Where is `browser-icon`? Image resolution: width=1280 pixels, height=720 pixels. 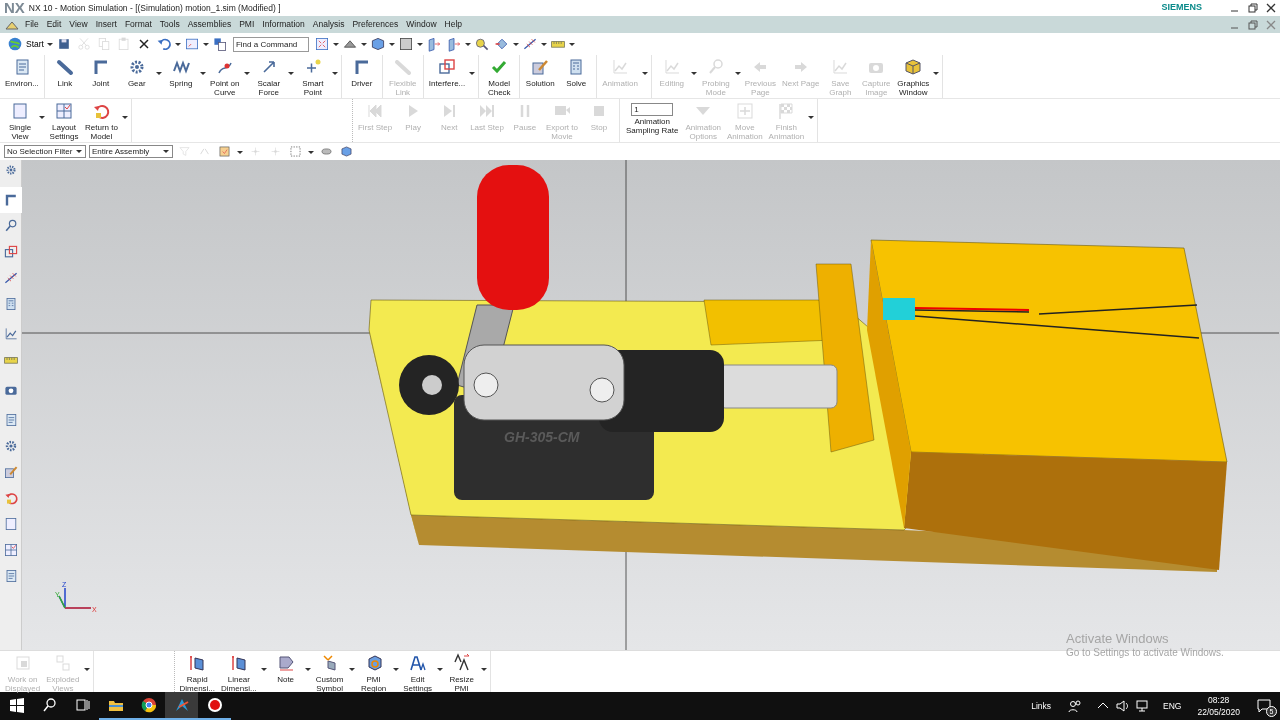 browser-icon is located at coordinates (148, 705).